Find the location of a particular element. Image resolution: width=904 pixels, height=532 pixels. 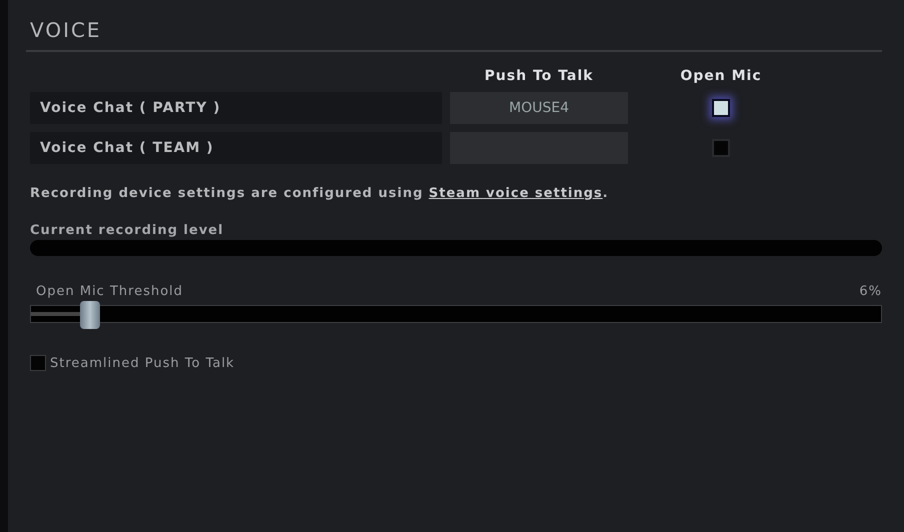

slider-value: 6% is located at coordinates (870, 291).